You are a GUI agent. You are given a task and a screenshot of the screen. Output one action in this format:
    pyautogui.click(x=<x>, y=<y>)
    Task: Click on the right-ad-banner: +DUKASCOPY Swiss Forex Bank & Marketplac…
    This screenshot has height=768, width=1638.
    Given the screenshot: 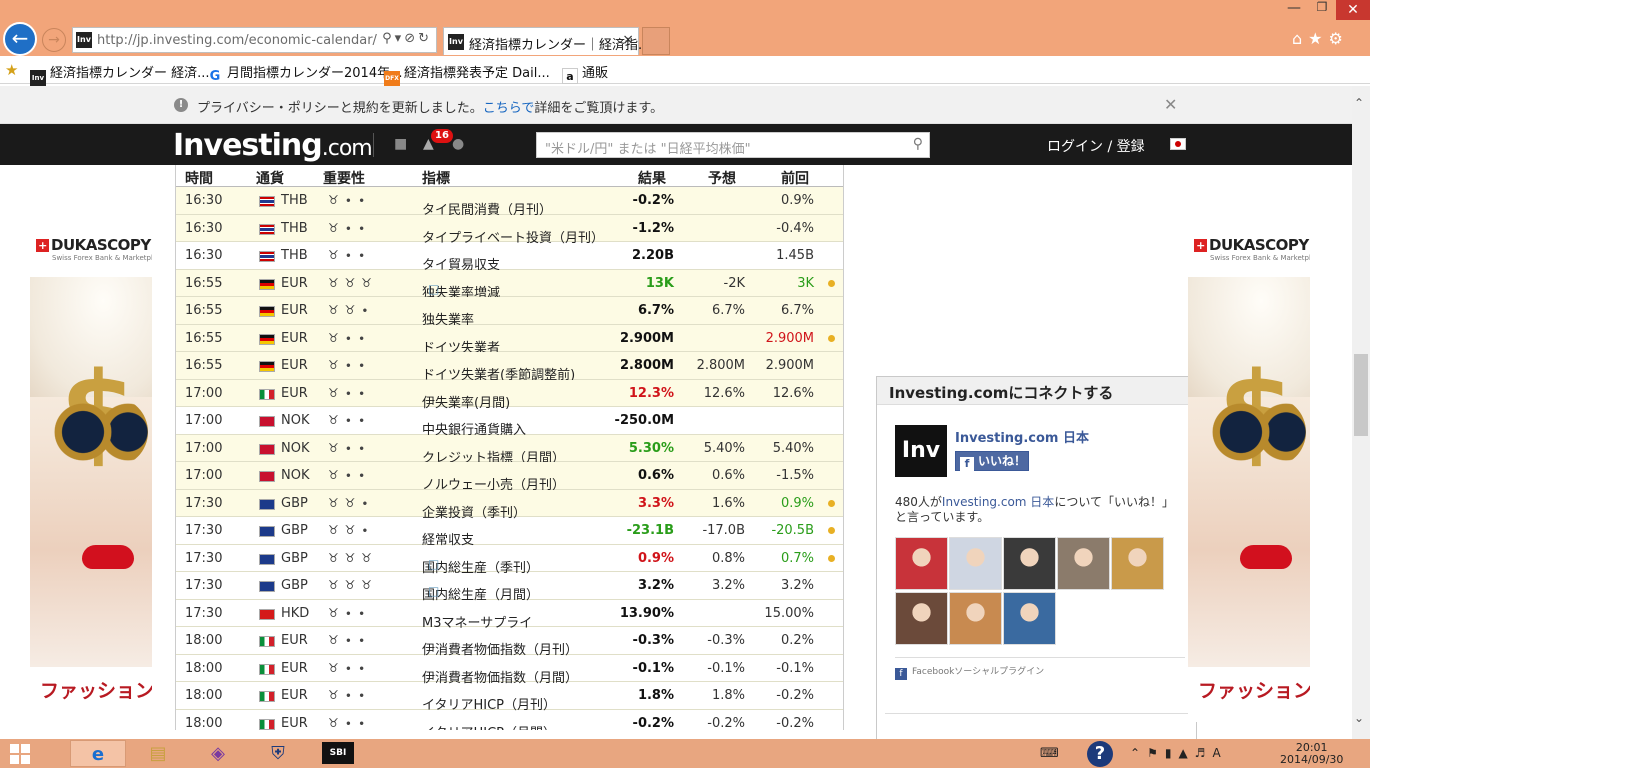 What is the action you would take?
    pyautogui.click(x=1249, y=477)
    